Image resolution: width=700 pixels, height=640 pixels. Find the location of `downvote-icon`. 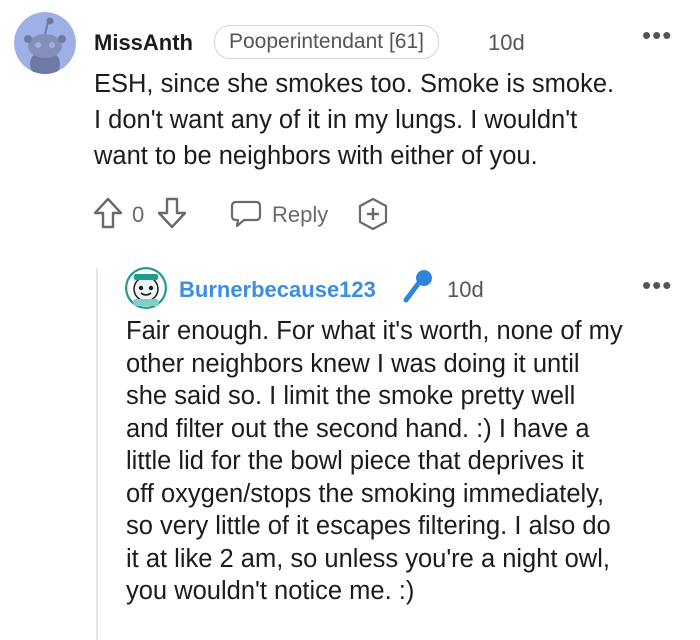

downvote-icon is located at coordinates (172, 213).